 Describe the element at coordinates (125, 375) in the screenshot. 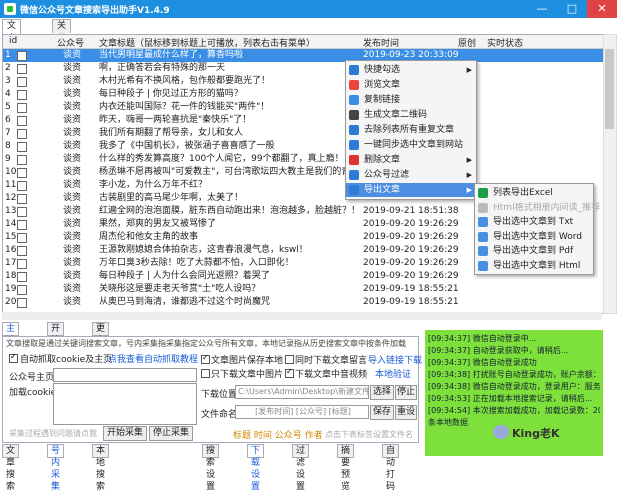

I see `account-home-input` at that location.